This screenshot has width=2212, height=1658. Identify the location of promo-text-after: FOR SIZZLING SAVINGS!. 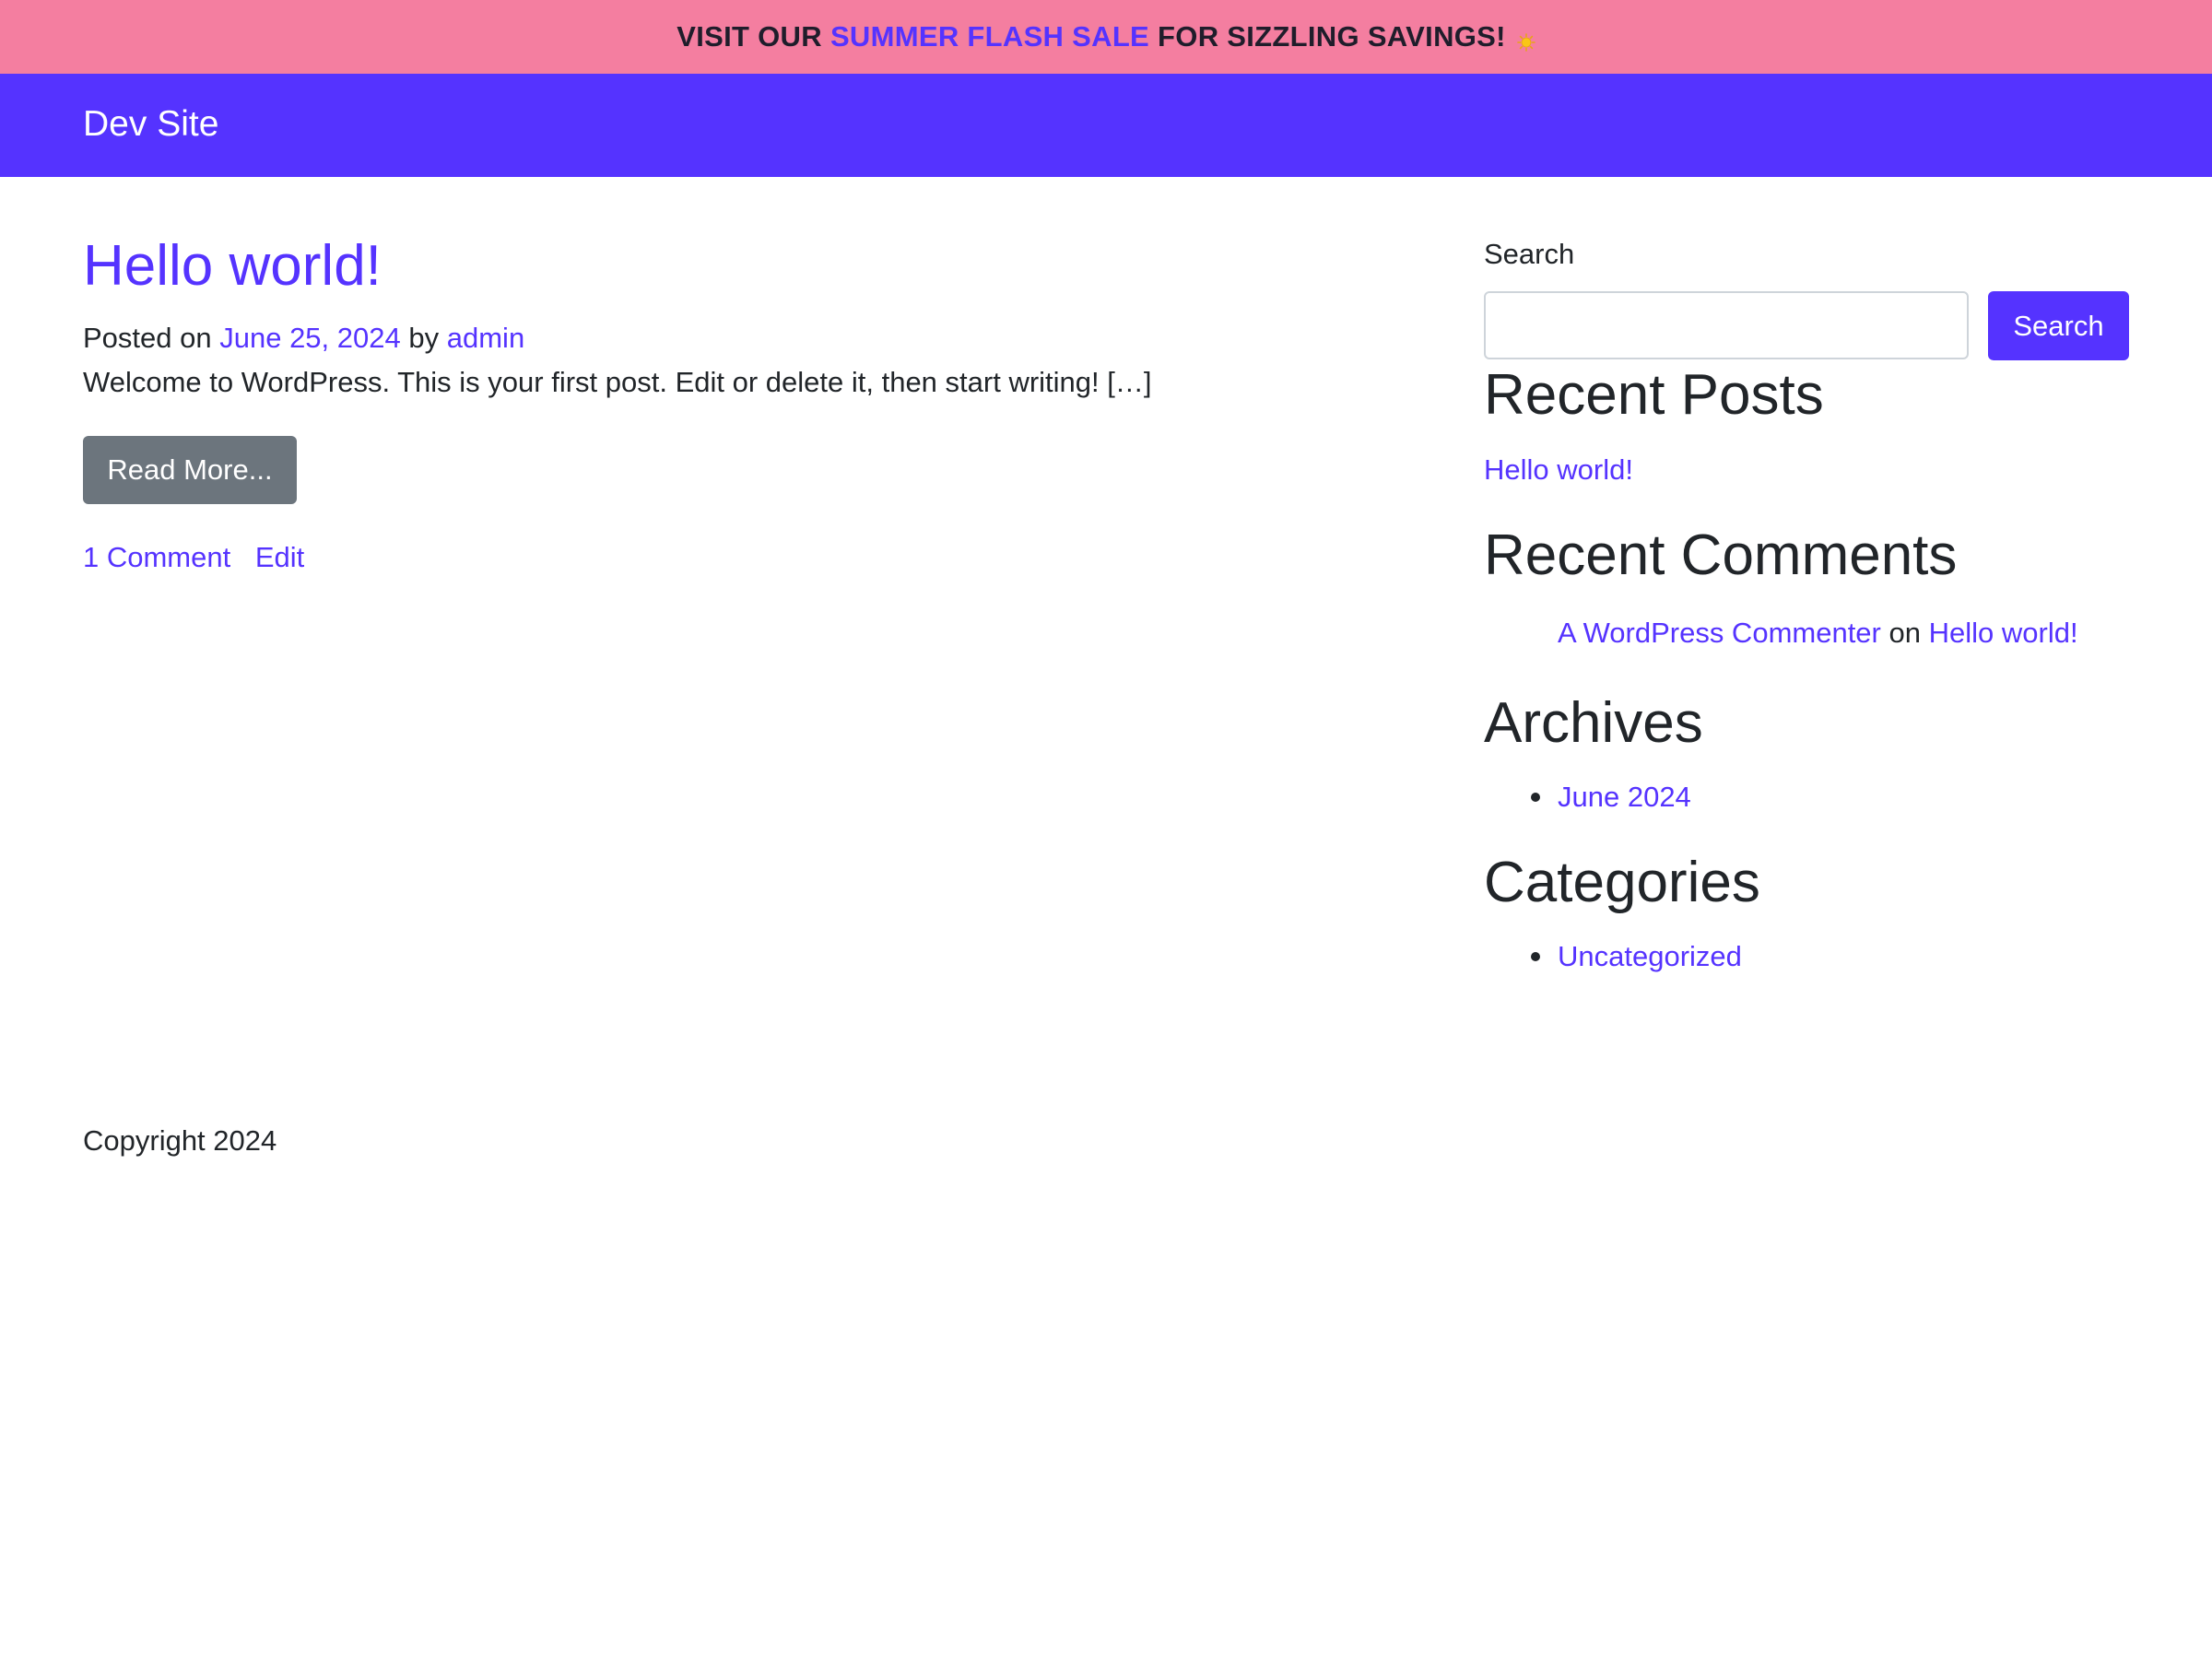
(1332, 36).